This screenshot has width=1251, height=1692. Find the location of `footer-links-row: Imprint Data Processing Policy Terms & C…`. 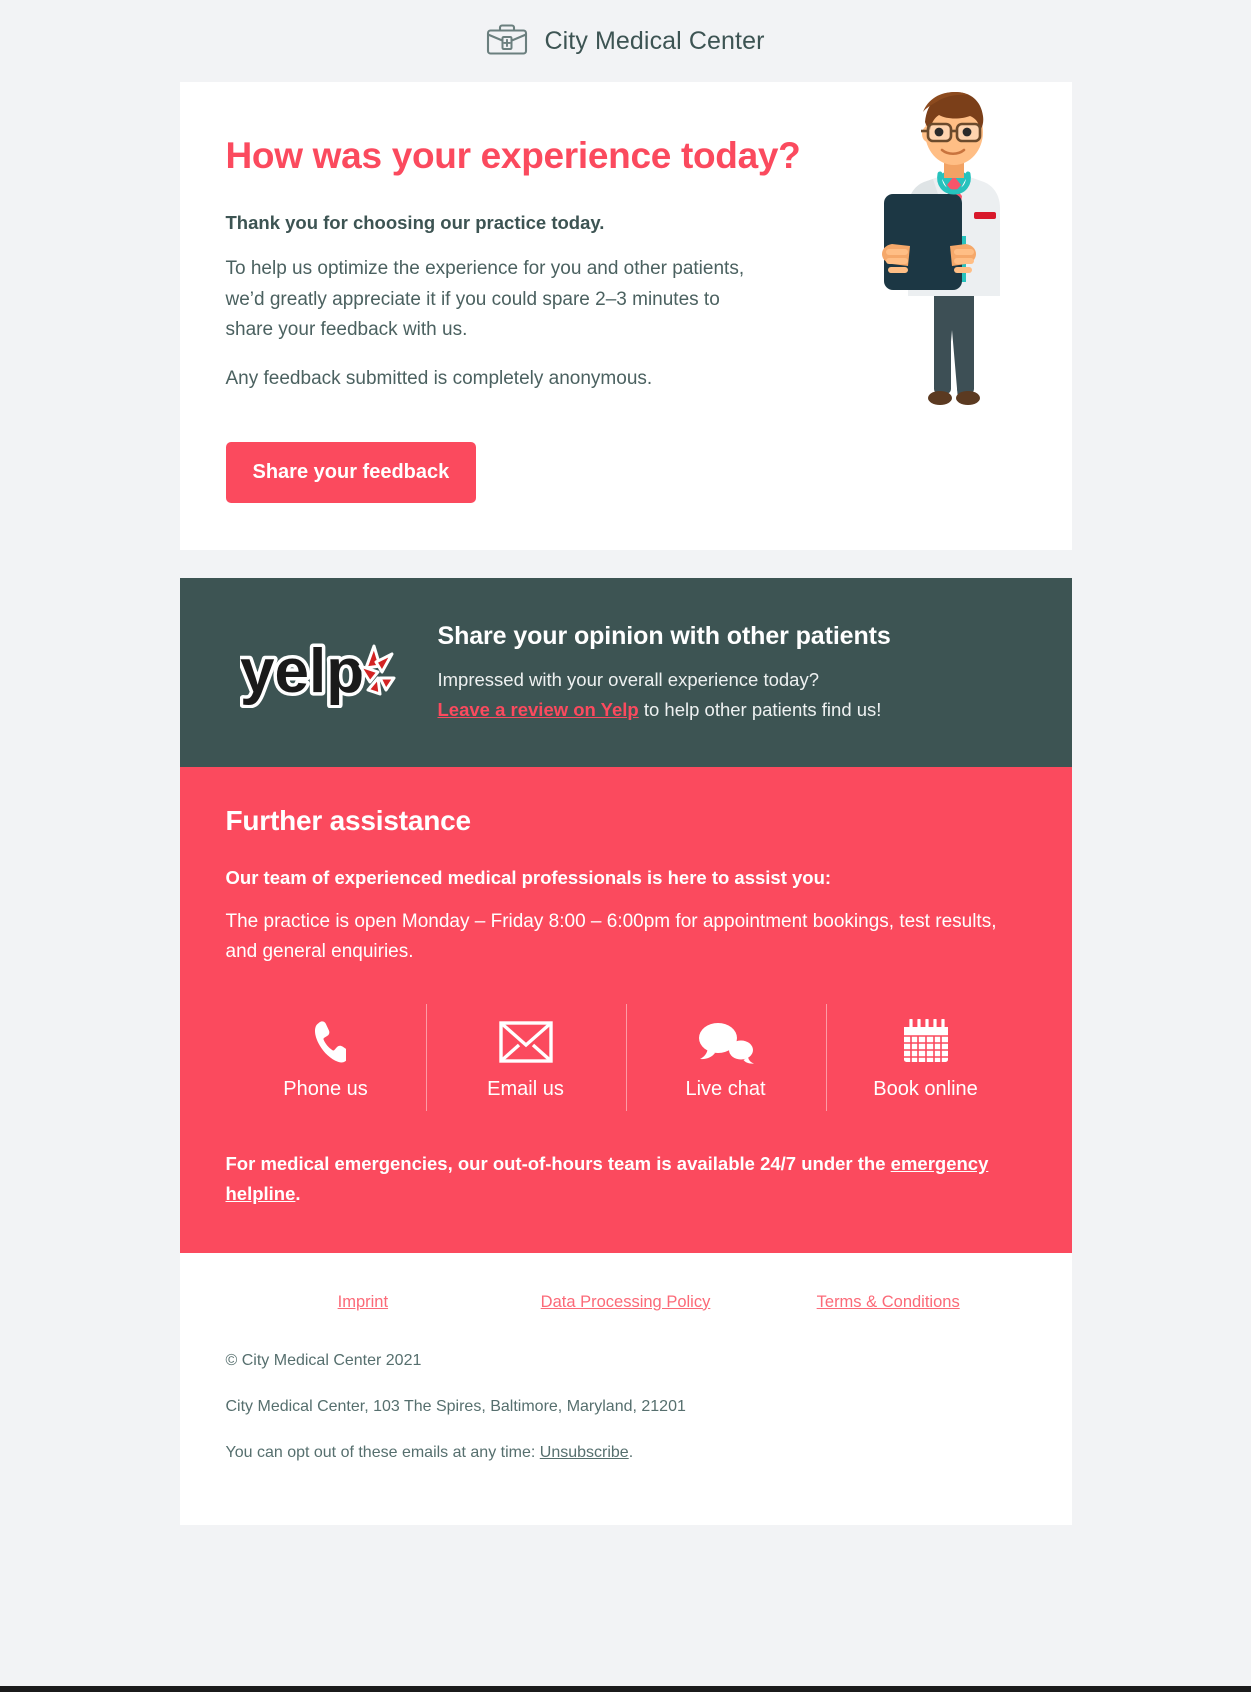

footer-links-row: Imprint Data Processing Policy Terms & C… is located at coordinates (626, 1302).